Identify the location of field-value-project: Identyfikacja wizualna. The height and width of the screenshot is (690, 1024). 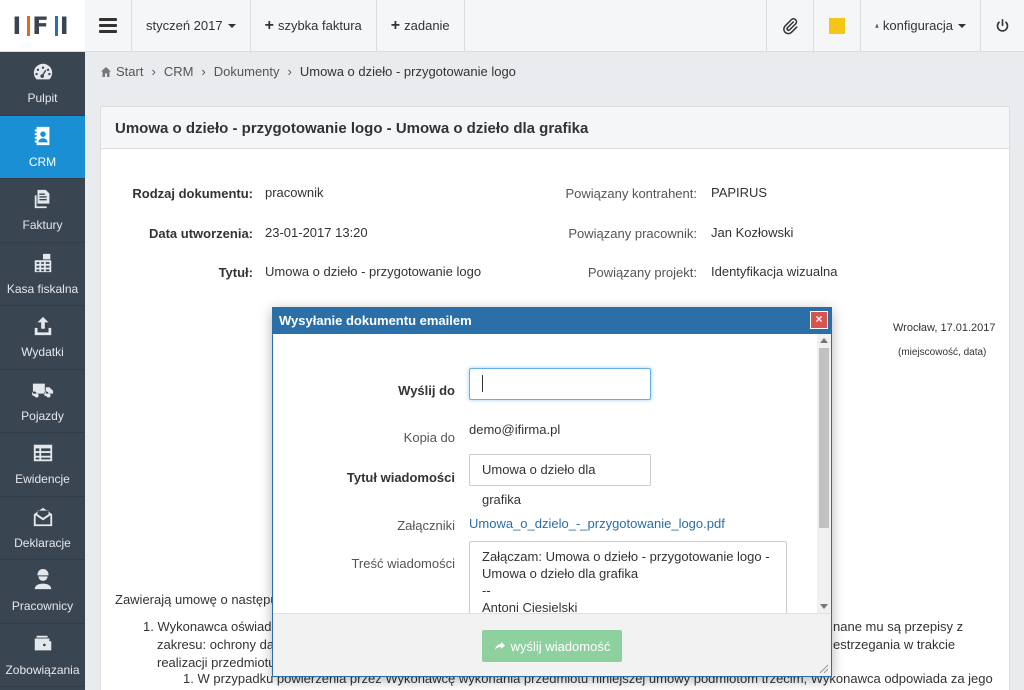
(774, 271).